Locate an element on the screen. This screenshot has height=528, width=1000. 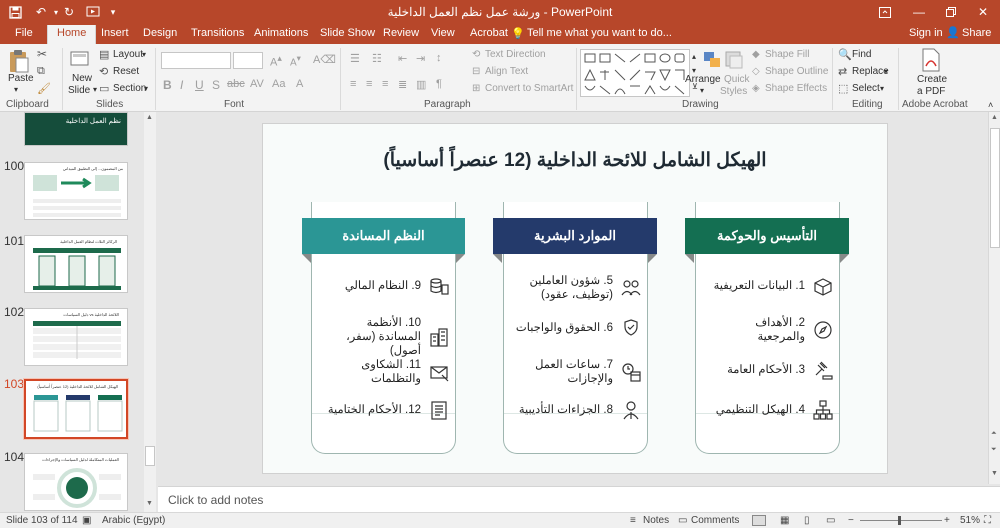
list-item: 5. شؤون العاملين (توظيف، عقود) is located at coordinates (579, 288).